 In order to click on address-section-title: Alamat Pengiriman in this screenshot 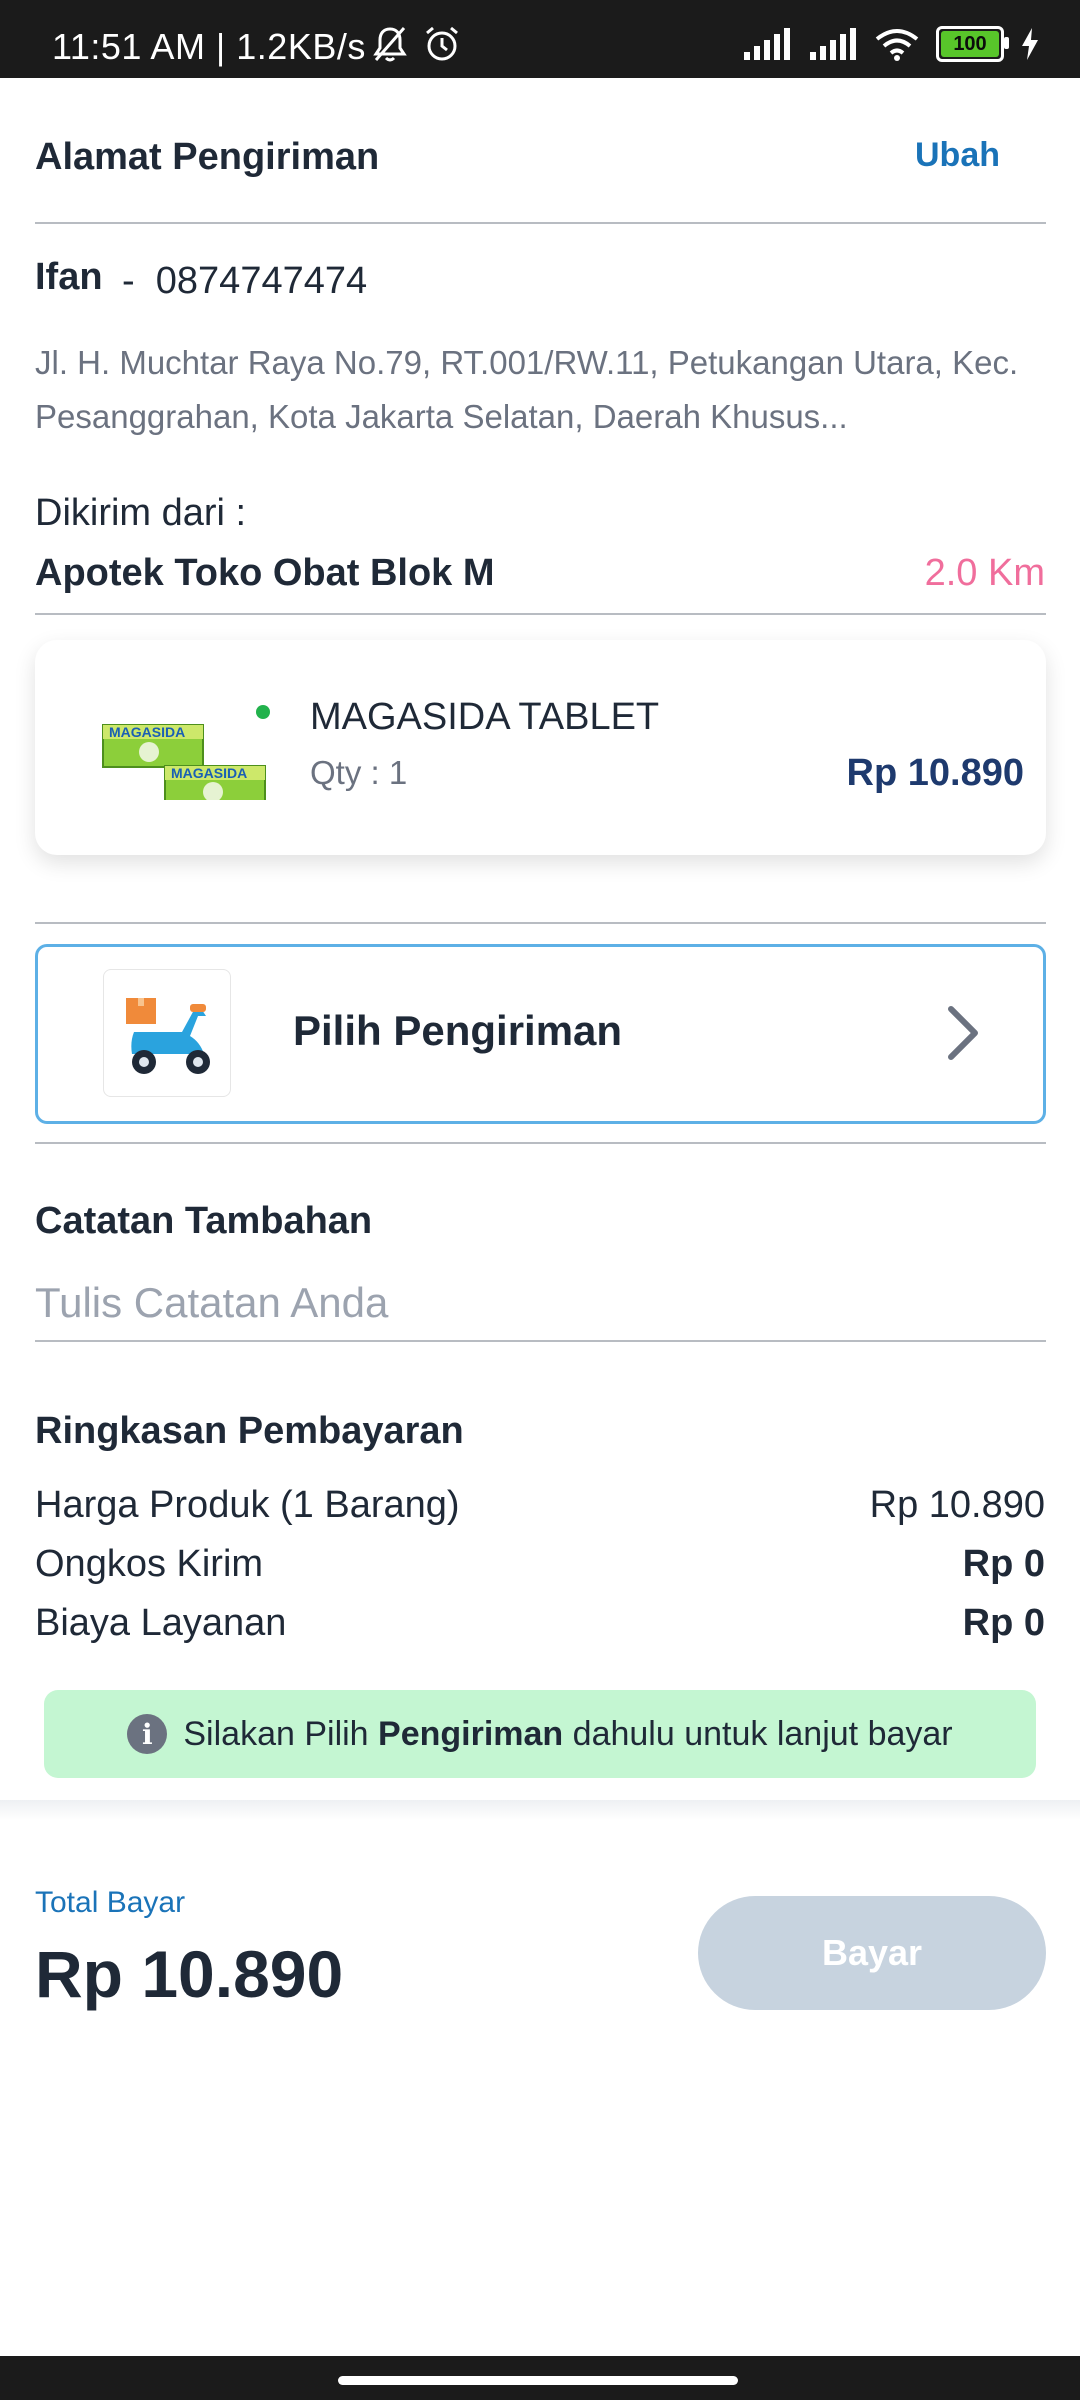, I will do `click(207, 157)`.